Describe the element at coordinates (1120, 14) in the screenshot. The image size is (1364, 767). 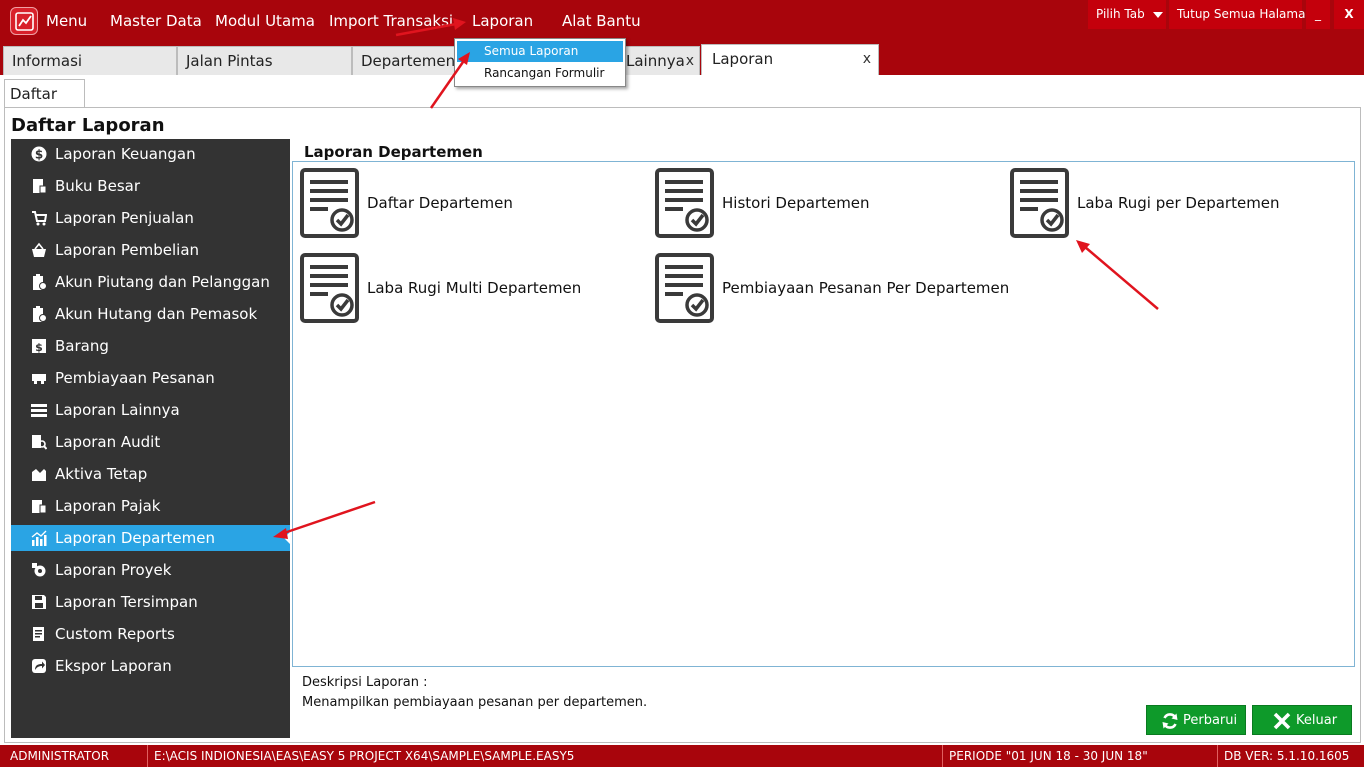
I see `pilih-tab-label: Pilih Tab` at that location.